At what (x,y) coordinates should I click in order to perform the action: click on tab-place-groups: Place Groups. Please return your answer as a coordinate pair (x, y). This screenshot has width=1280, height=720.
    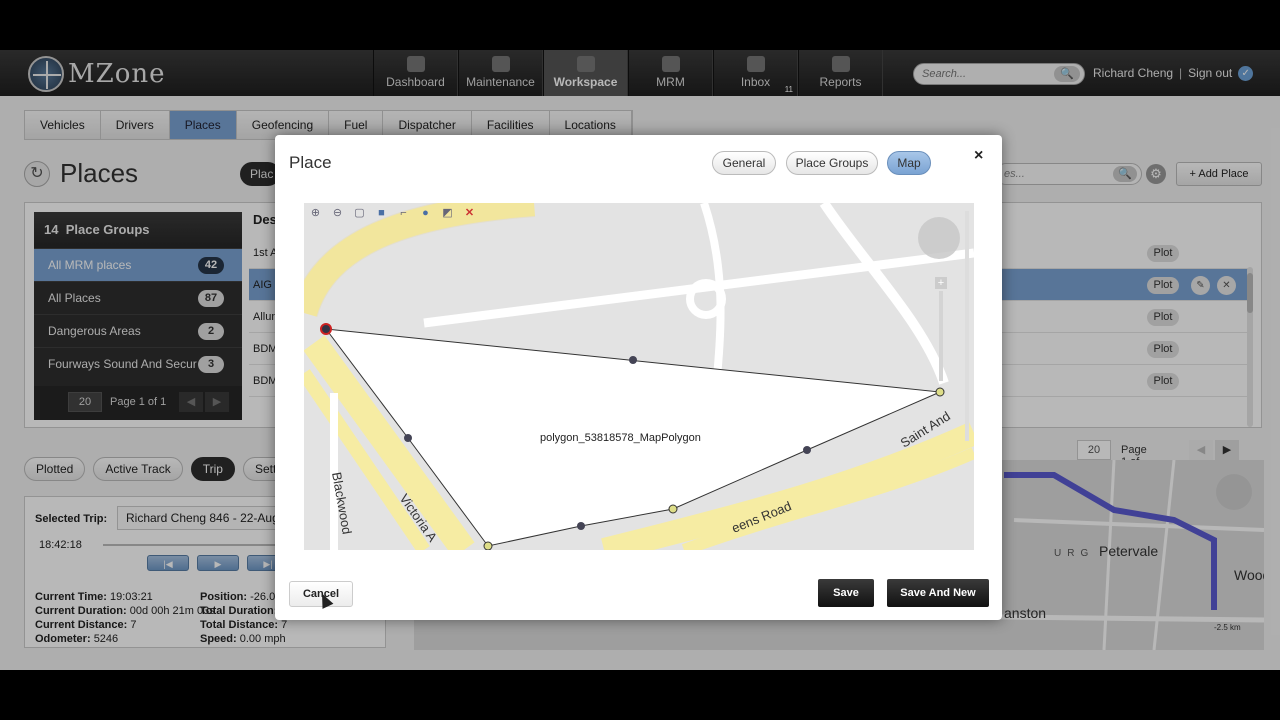
    Looking at the image, I should click on (832, 163).